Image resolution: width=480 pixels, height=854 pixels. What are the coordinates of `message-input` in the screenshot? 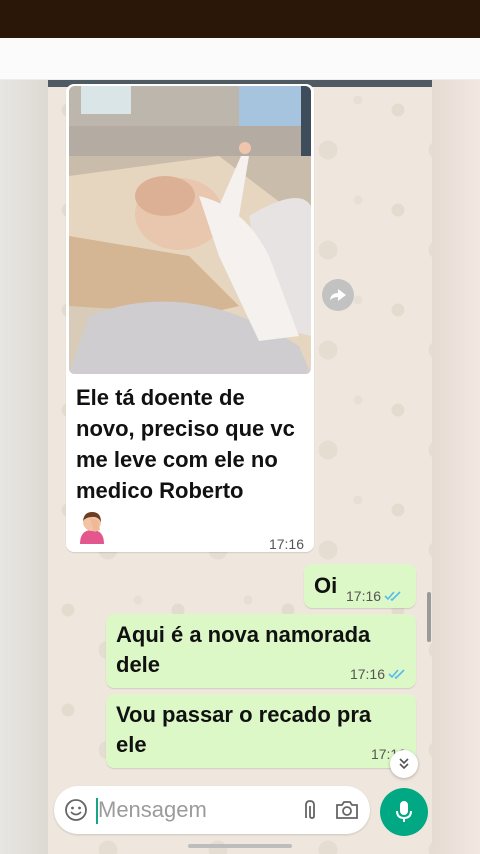 It's located at (193, 810).